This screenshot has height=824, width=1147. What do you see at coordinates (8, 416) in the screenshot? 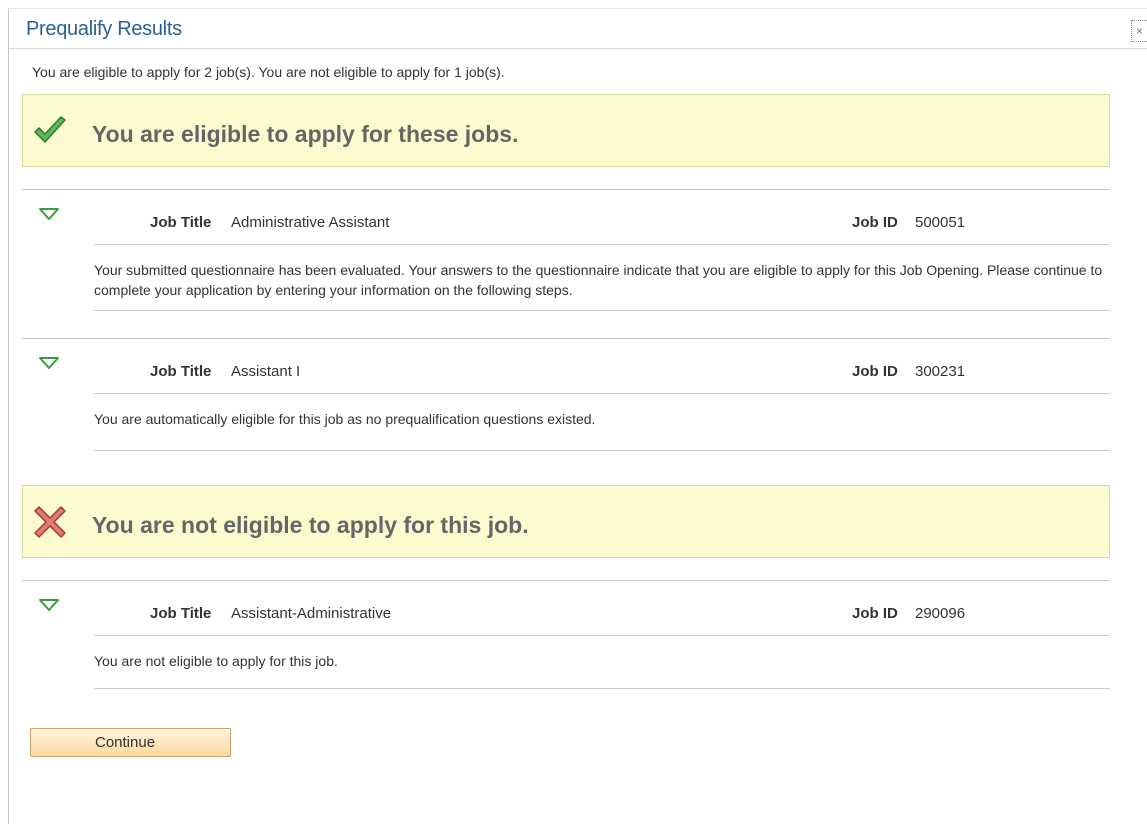
I see `window-left-border` at bounding box center [8, 416].